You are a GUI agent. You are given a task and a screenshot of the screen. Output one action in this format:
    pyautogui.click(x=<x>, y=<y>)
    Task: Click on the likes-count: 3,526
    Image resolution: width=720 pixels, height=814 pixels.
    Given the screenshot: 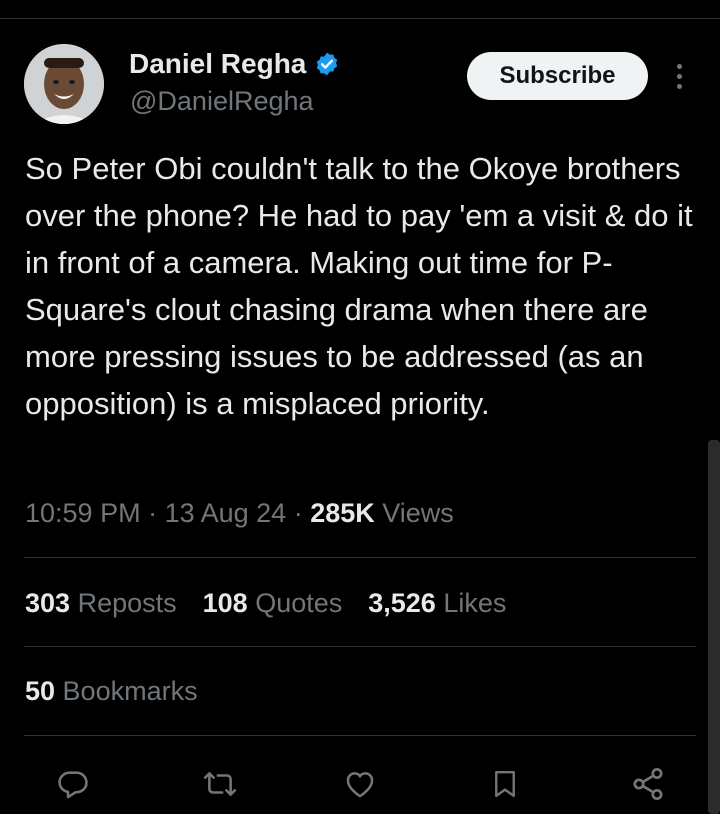 What is the action you would take?
    pyautogui.click(x=402, y=603)
    